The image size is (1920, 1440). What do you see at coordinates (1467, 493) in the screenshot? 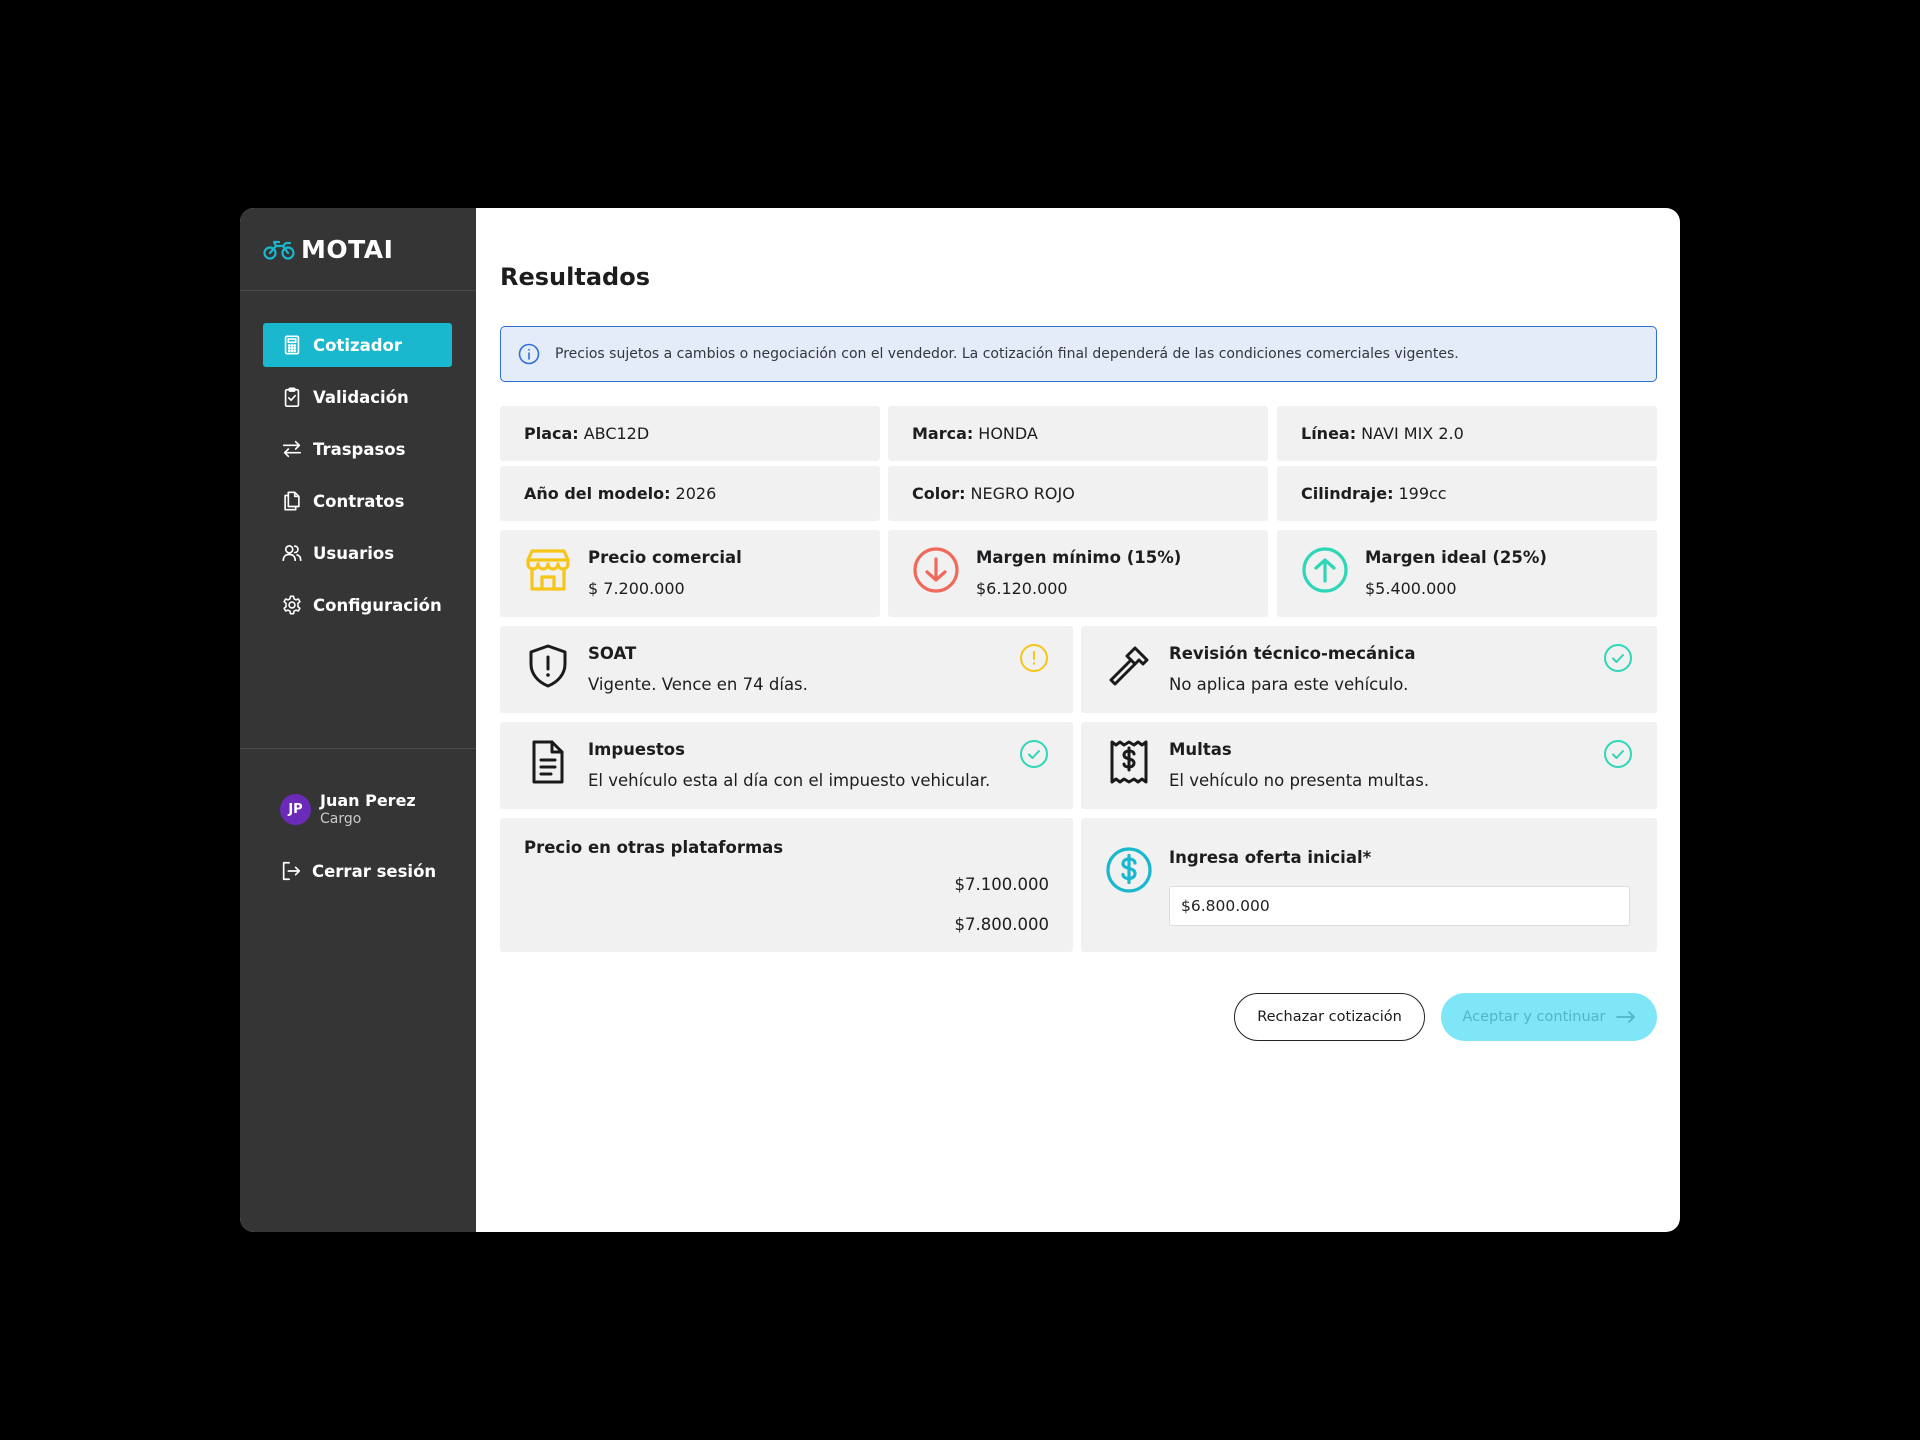
I see `cilindraje-field: Cilindraje: 199cc` at bounding box center [1467, 493].